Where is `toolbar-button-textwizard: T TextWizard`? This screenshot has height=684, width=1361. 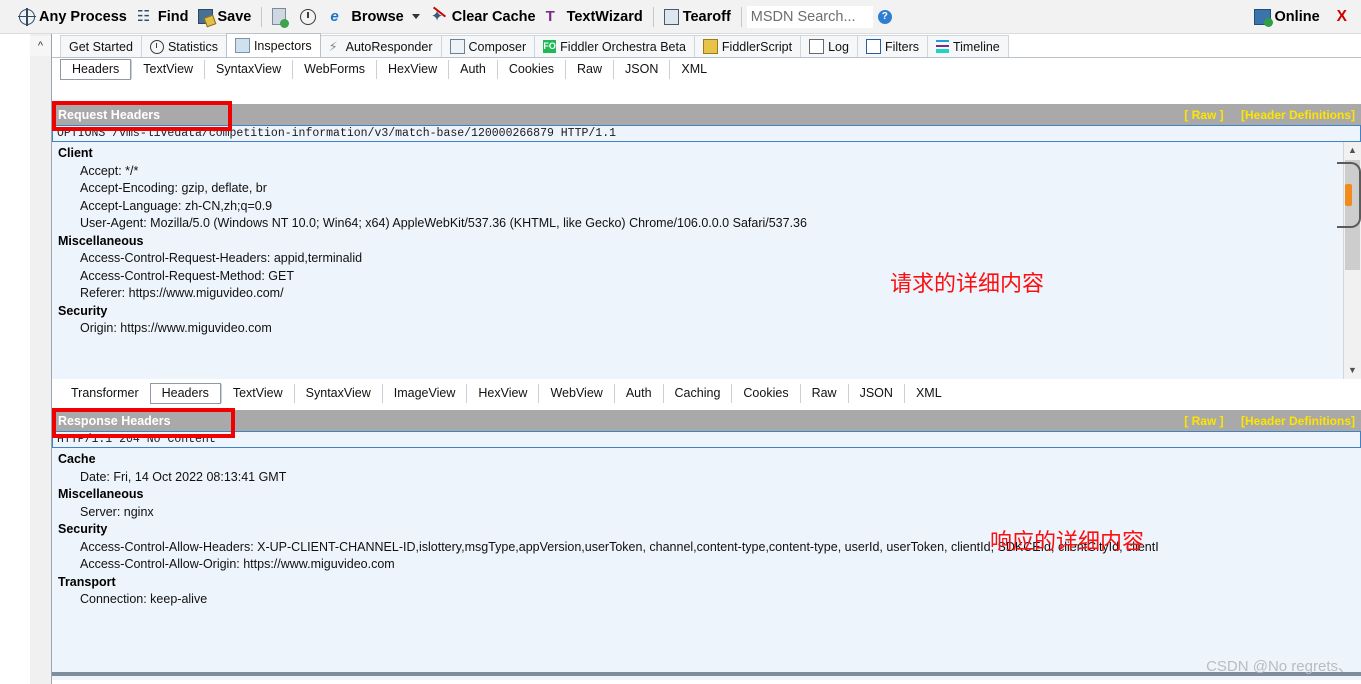 toolbar-button-textwizard: T TextWizard is located at coordinates (594, 17).